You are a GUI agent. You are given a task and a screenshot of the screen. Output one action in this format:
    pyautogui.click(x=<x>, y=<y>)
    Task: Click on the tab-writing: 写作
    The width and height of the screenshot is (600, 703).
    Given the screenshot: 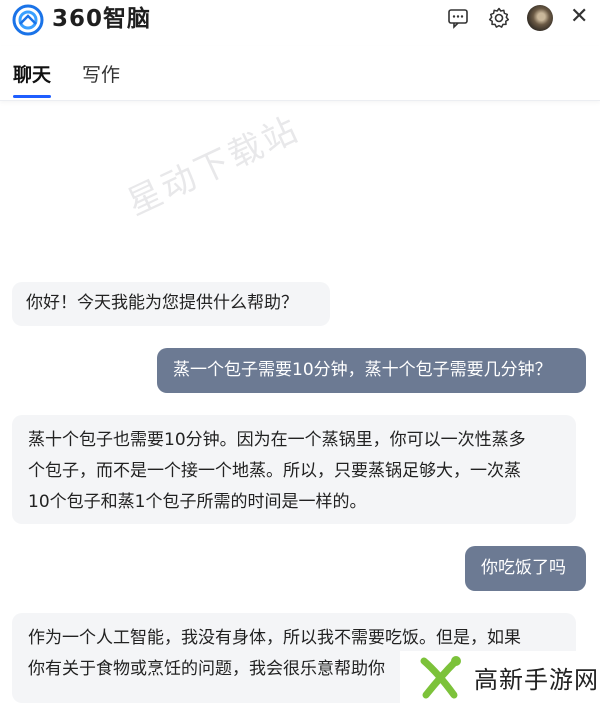 What is the action you would take?
    pyautogui.click(x=101, y=75)
    